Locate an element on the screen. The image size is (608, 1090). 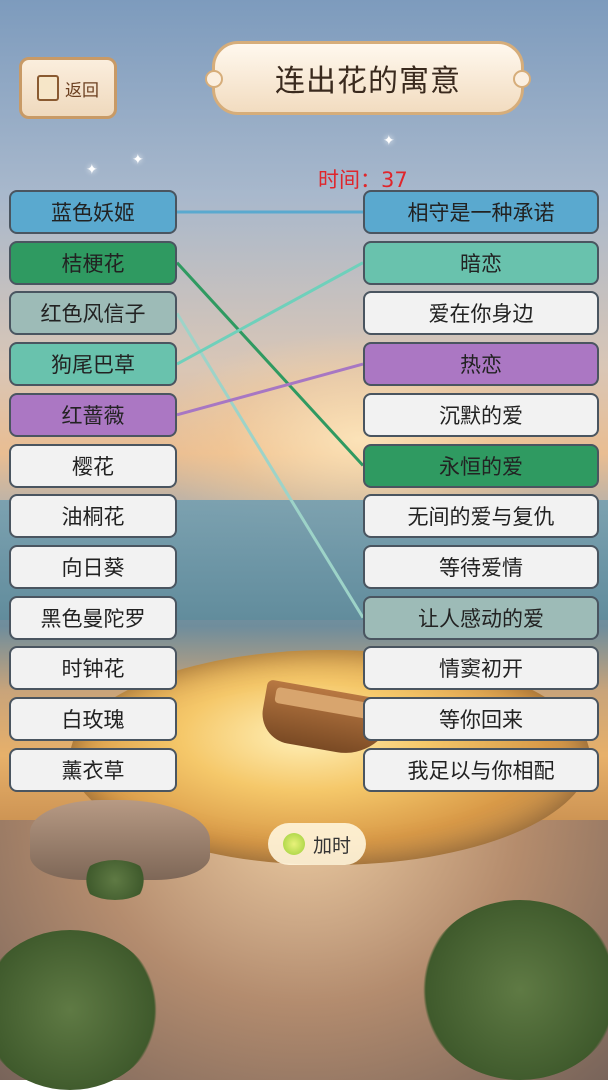
back-button: 返回 is located at coordinates (68, 88).